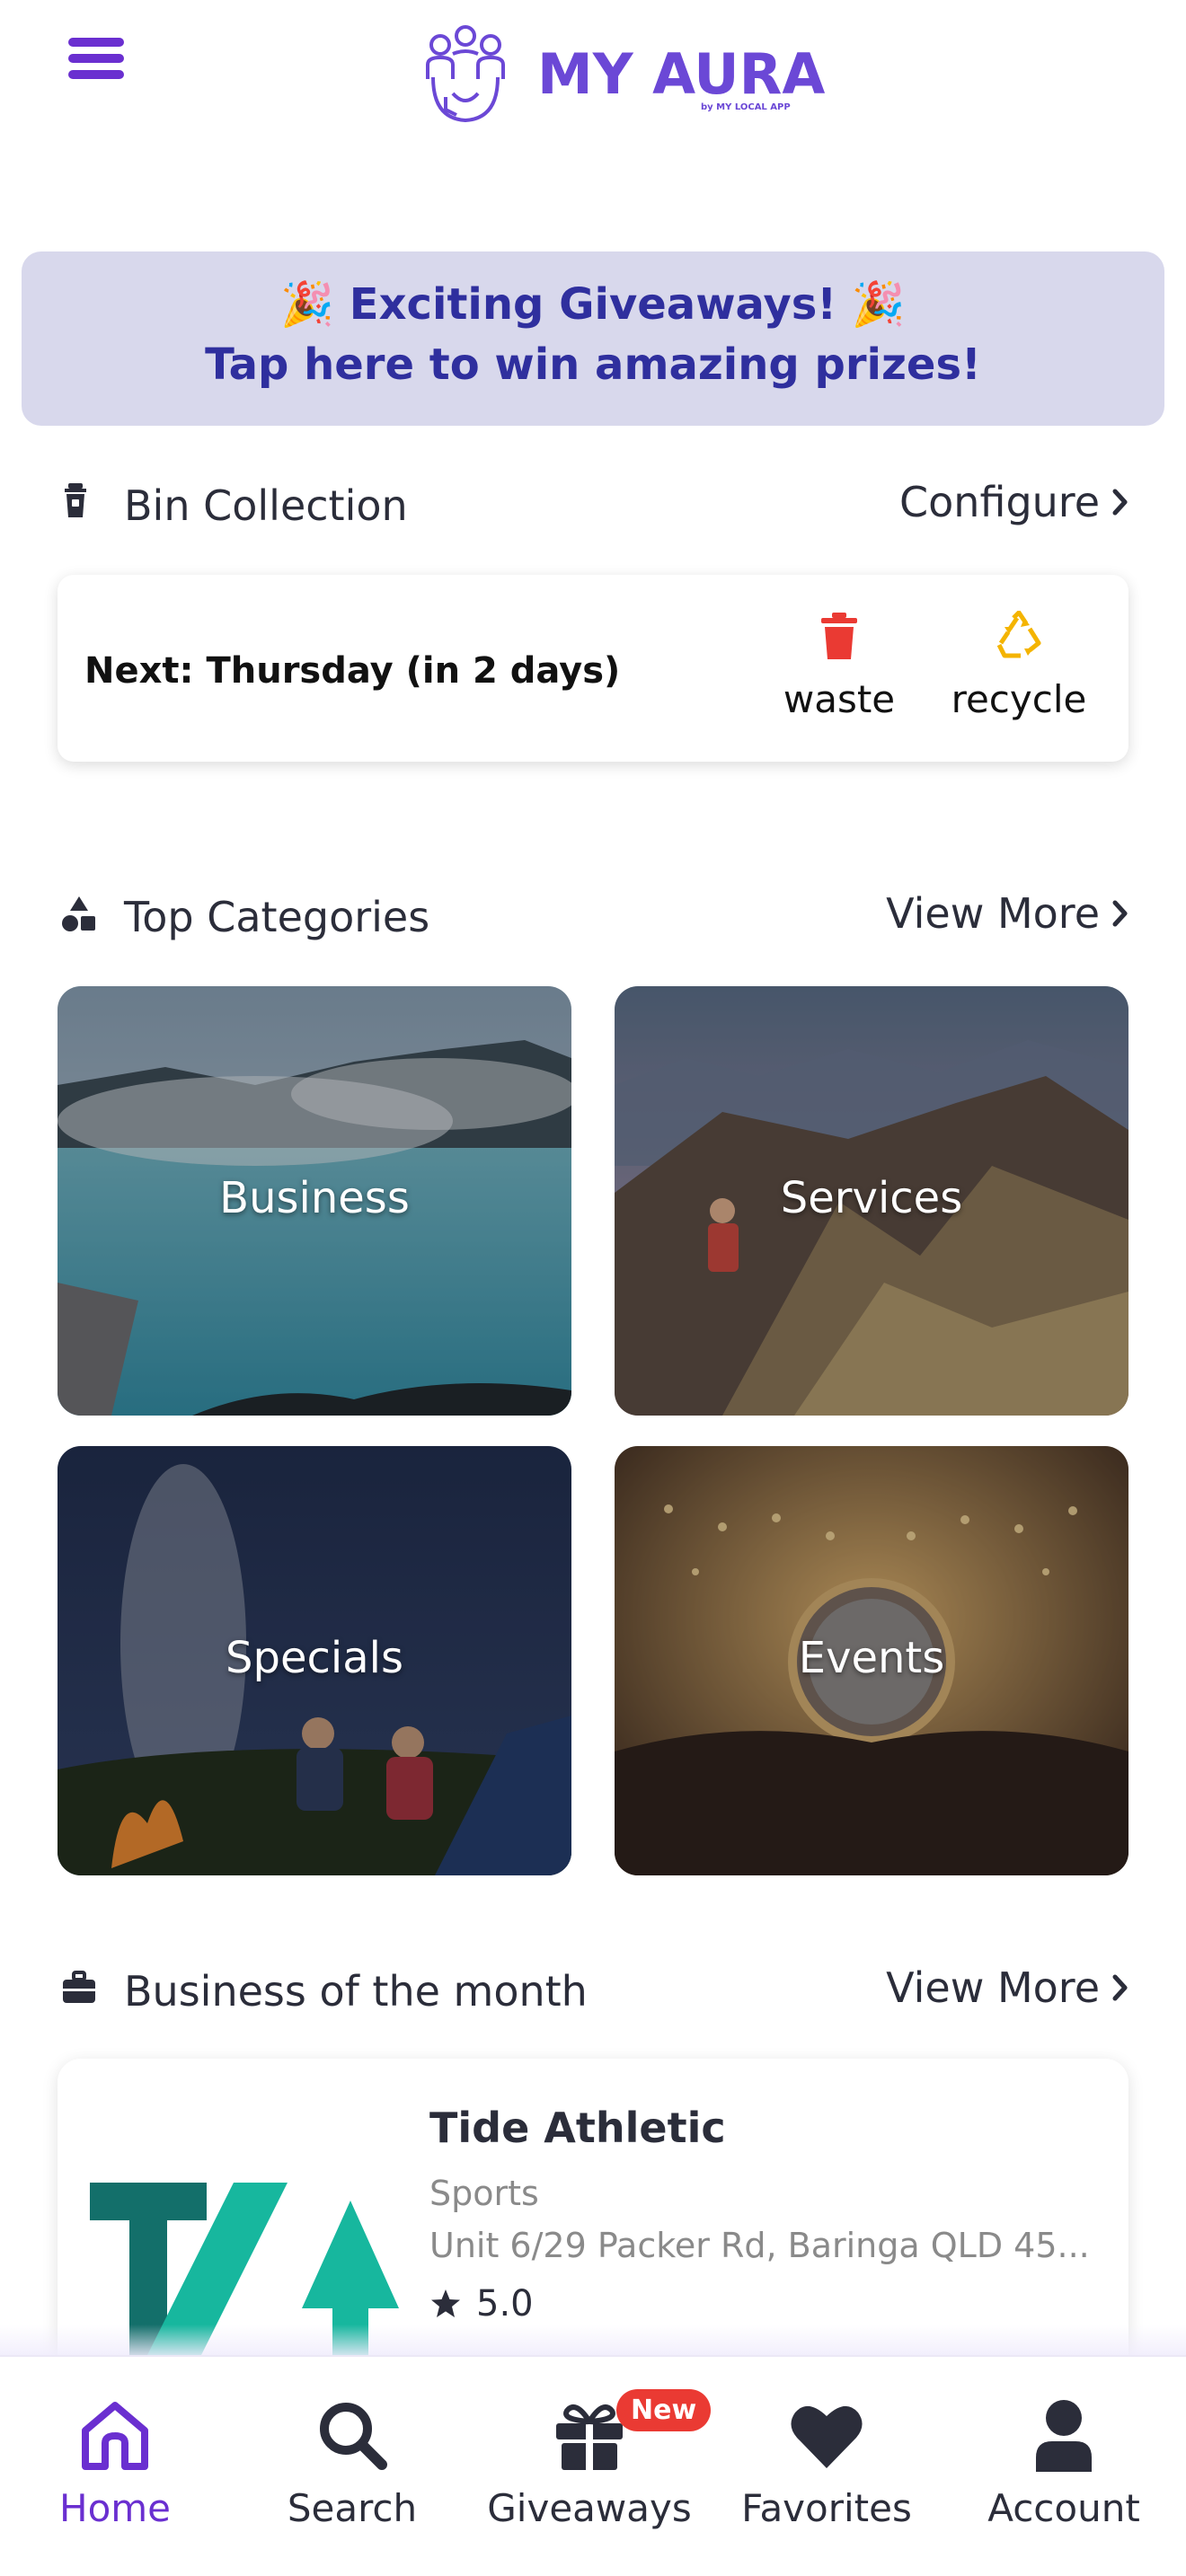  I want to click on nav-label: Giveaways, so click(589, 2508).